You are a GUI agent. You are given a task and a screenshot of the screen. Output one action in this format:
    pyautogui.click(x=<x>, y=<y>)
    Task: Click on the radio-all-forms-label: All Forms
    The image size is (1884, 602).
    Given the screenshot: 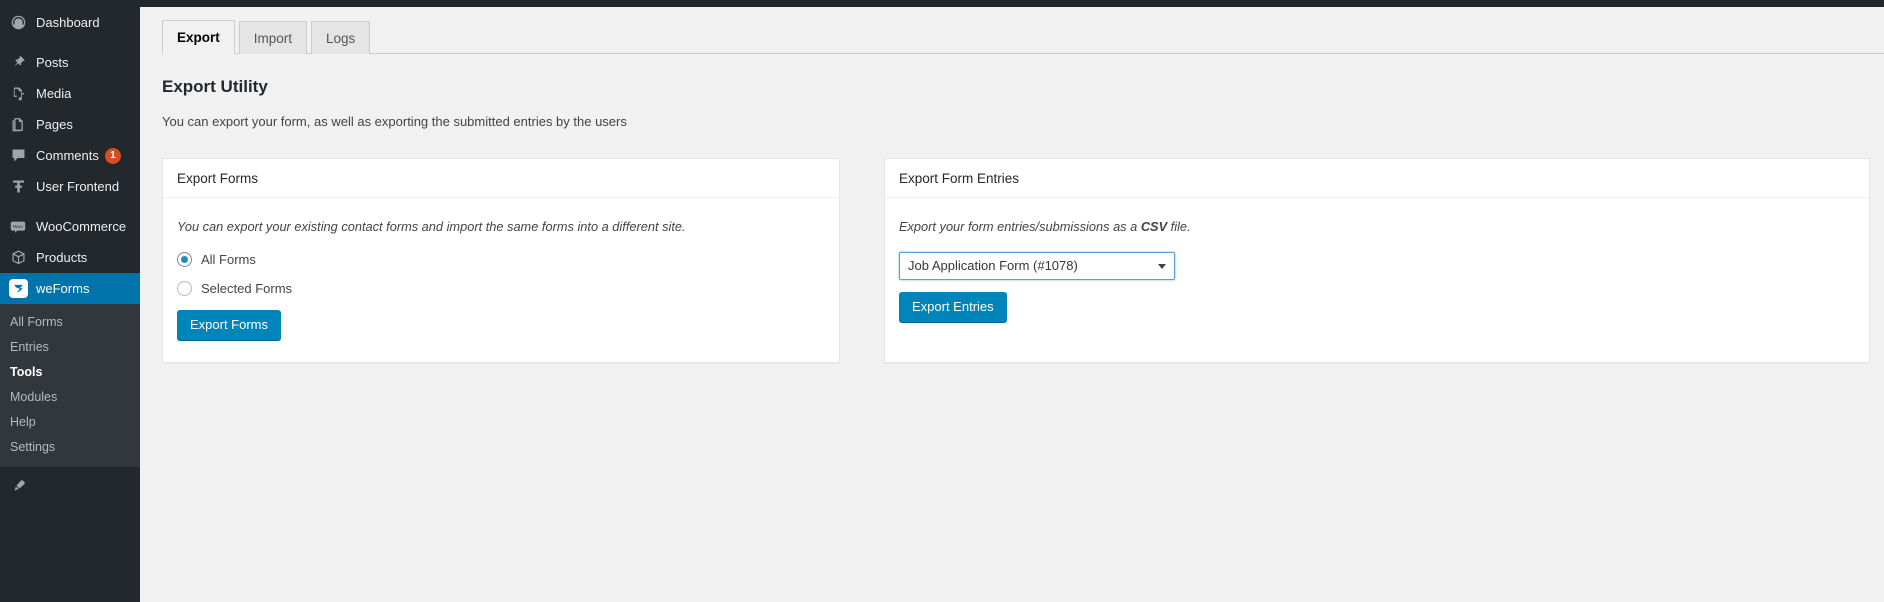 What is the action you would take?
    pyautogui.click(x=228, y=259)
    